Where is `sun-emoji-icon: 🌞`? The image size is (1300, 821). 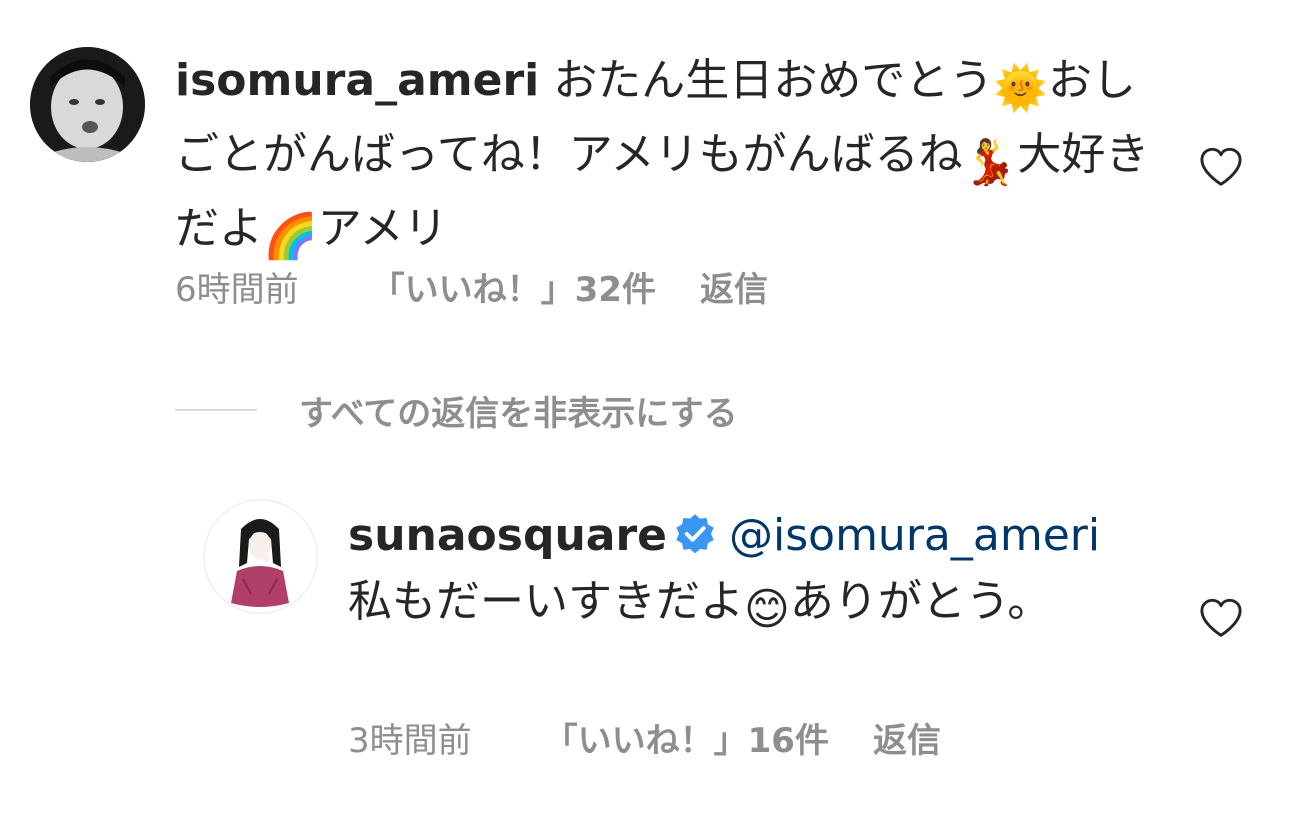 sun-emoji-icon: 🌞 is located at coordinates (1021, 88).